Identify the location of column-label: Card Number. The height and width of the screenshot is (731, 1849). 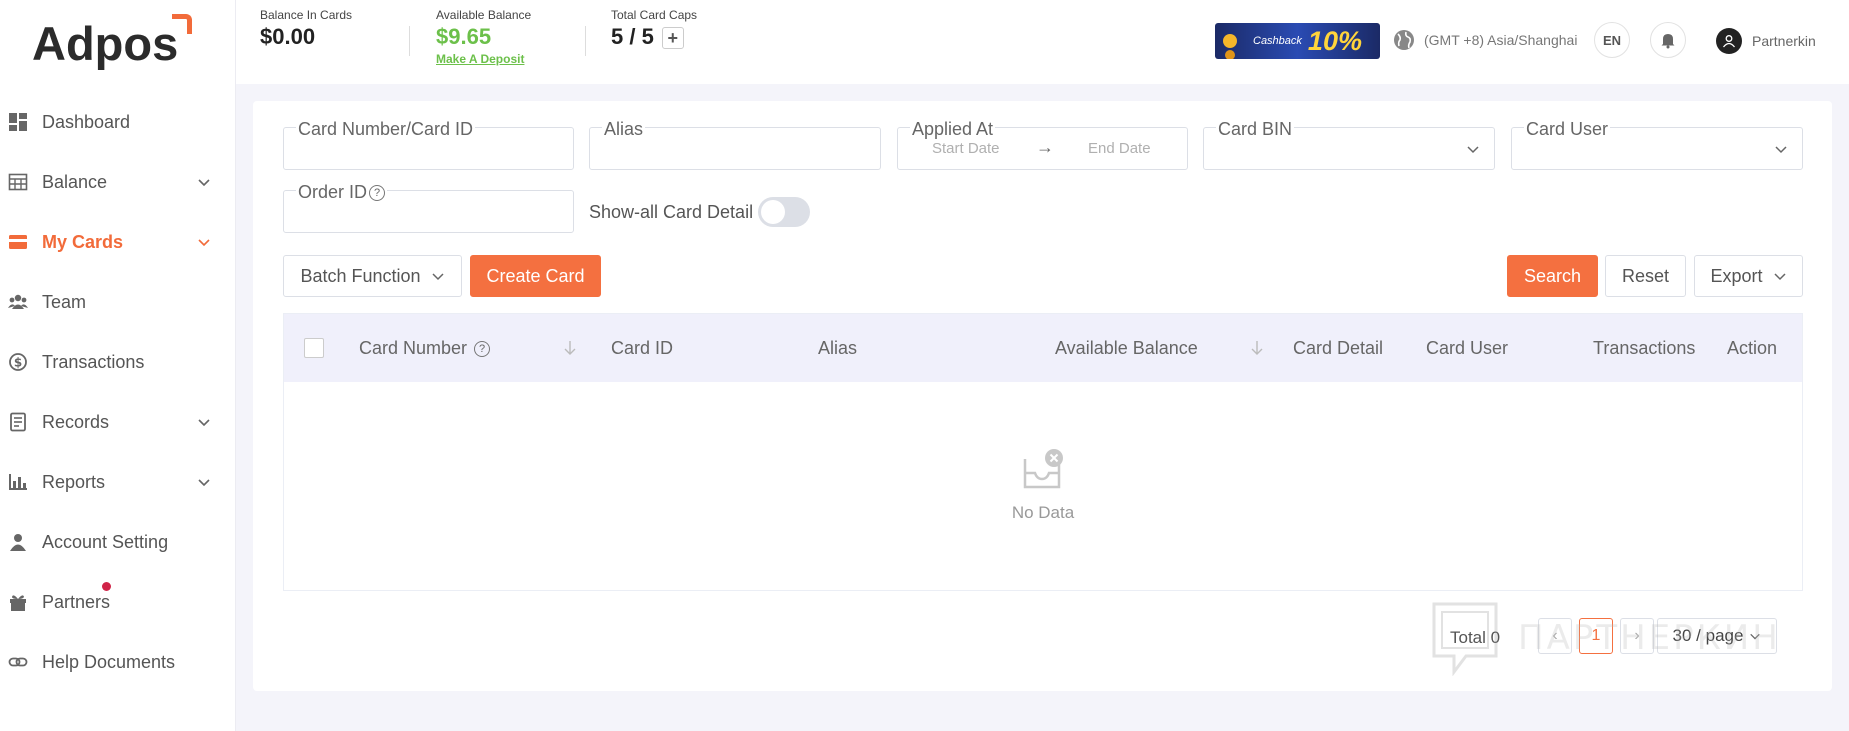
(413, 348).